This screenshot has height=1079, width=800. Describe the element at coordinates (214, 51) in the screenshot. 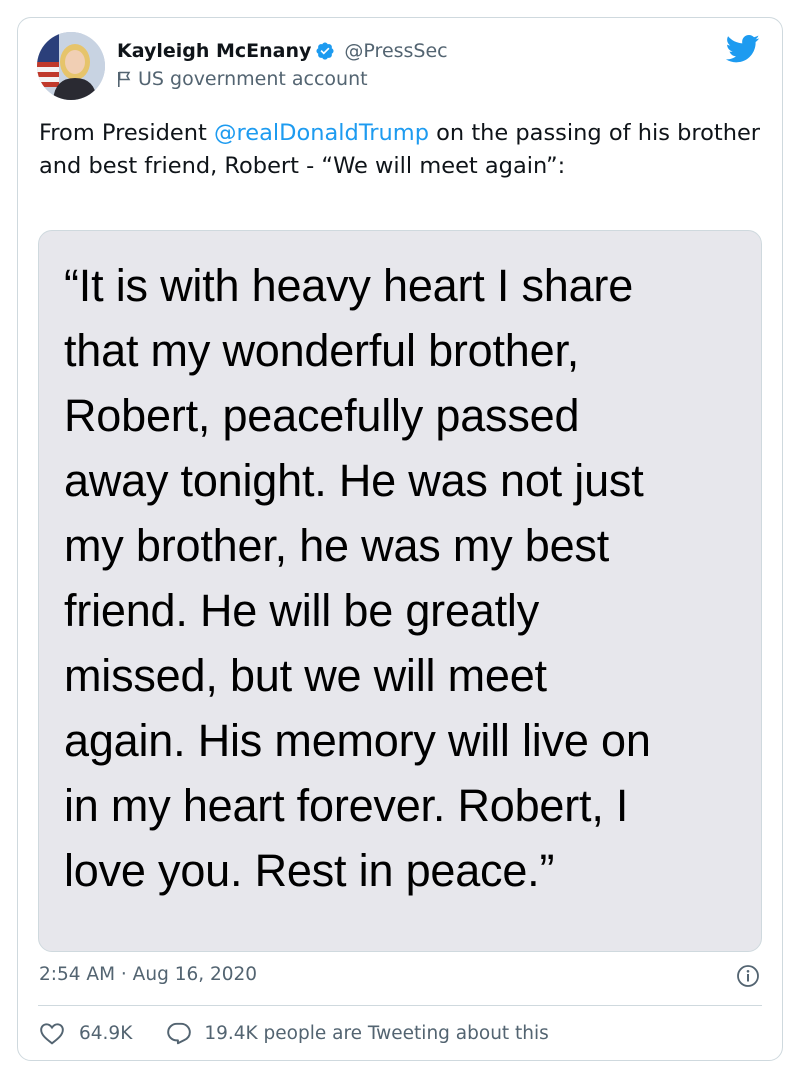

I see `author-display-name: Kayleigh McEnany` at that location.